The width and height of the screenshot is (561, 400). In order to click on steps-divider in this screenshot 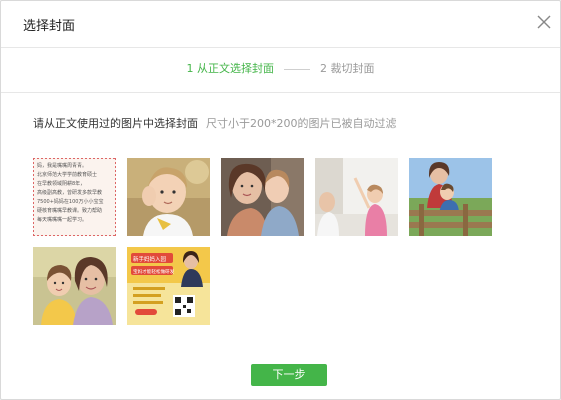, I will do `click(280, 92)`.